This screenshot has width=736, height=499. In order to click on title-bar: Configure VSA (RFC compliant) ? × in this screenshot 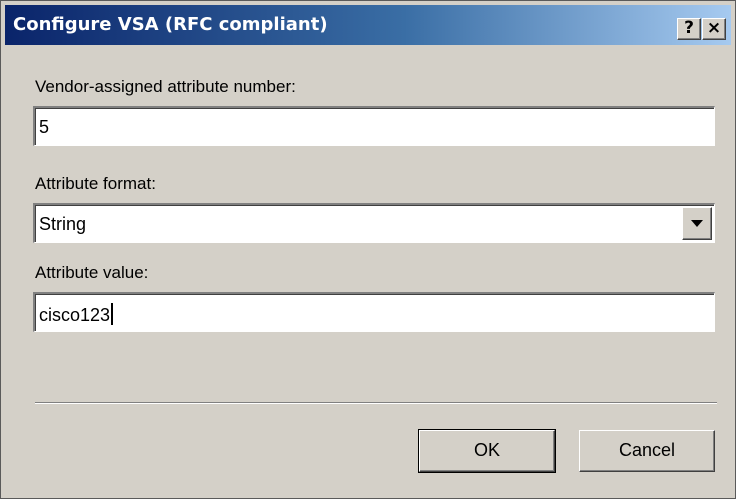, I will do `click(368, 25)`.